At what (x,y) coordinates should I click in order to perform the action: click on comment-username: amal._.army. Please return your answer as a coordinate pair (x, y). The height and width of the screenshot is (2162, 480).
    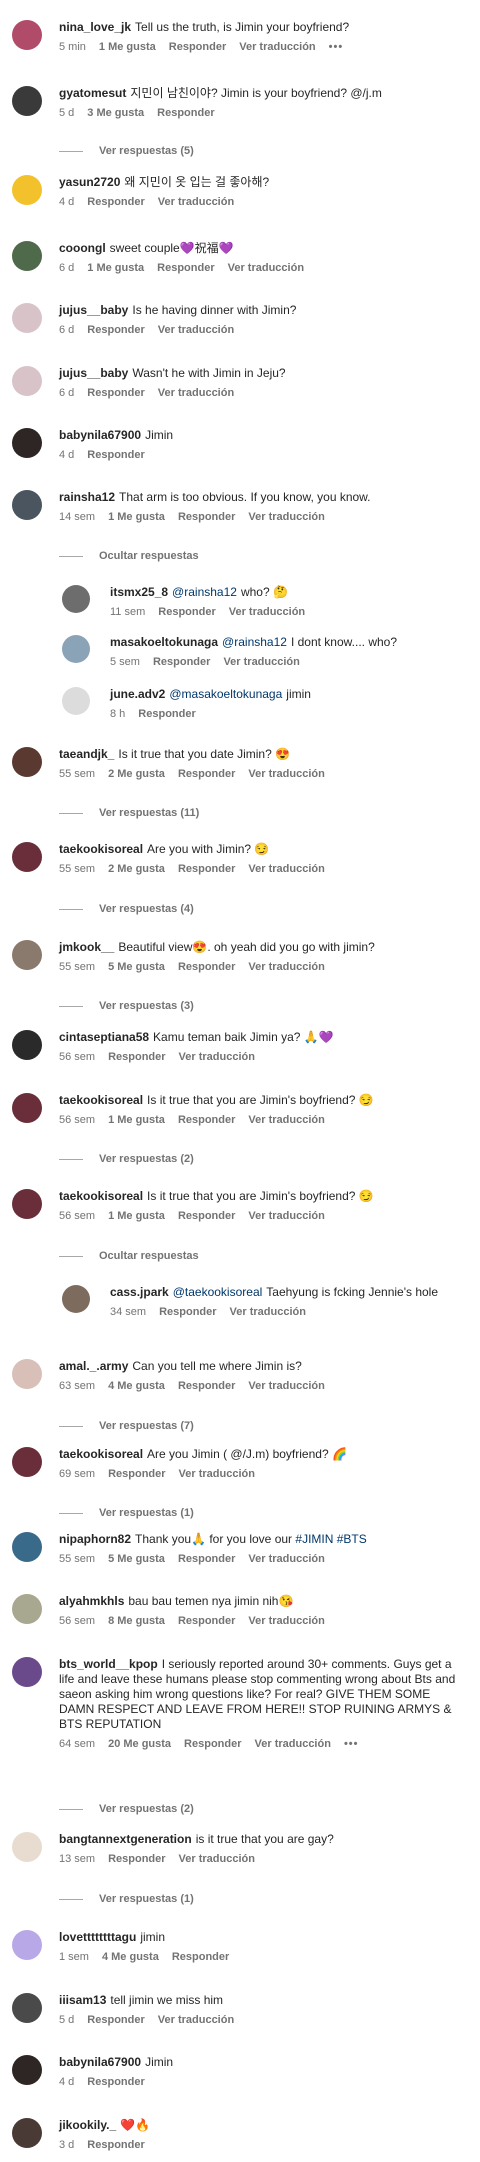
    Looking at the image, I should click on (93, 1366).